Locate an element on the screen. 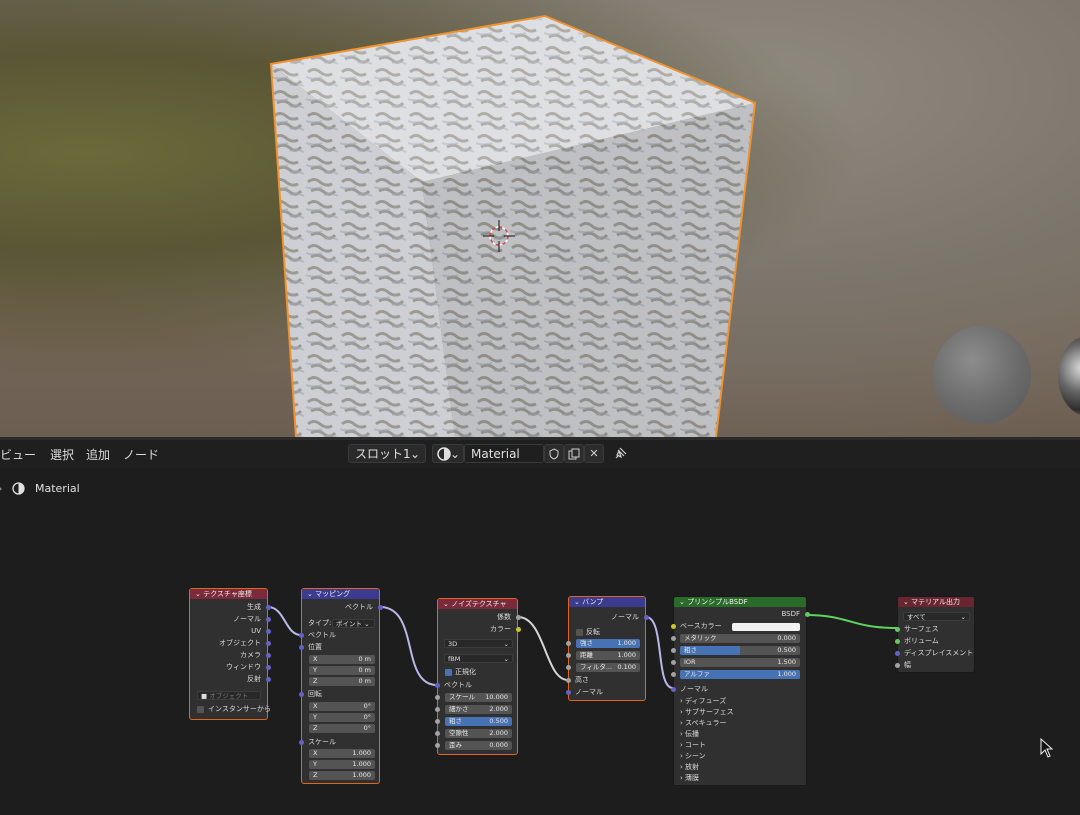 The height and width of the screenshot is (815, 1080). noise-param-field: 空隙性 2.000 is located at coordinates (478, 733).